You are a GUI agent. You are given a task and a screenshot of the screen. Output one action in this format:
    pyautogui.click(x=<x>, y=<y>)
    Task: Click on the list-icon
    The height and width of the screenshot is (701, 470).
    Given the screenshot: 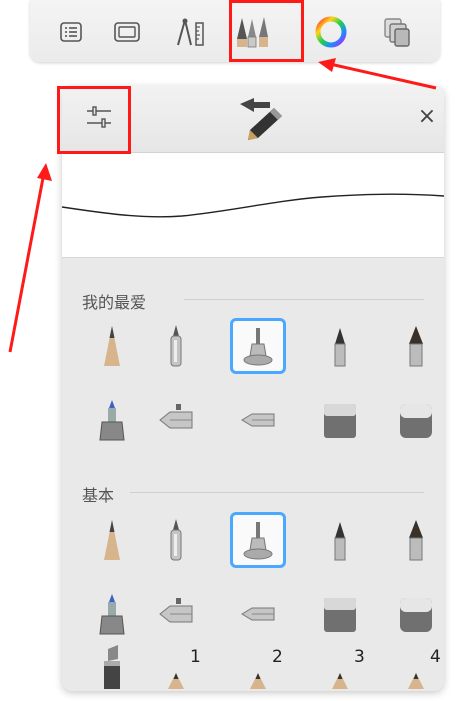 What is the action you would take?
    pyautogui.click(x=71, y=32)
    